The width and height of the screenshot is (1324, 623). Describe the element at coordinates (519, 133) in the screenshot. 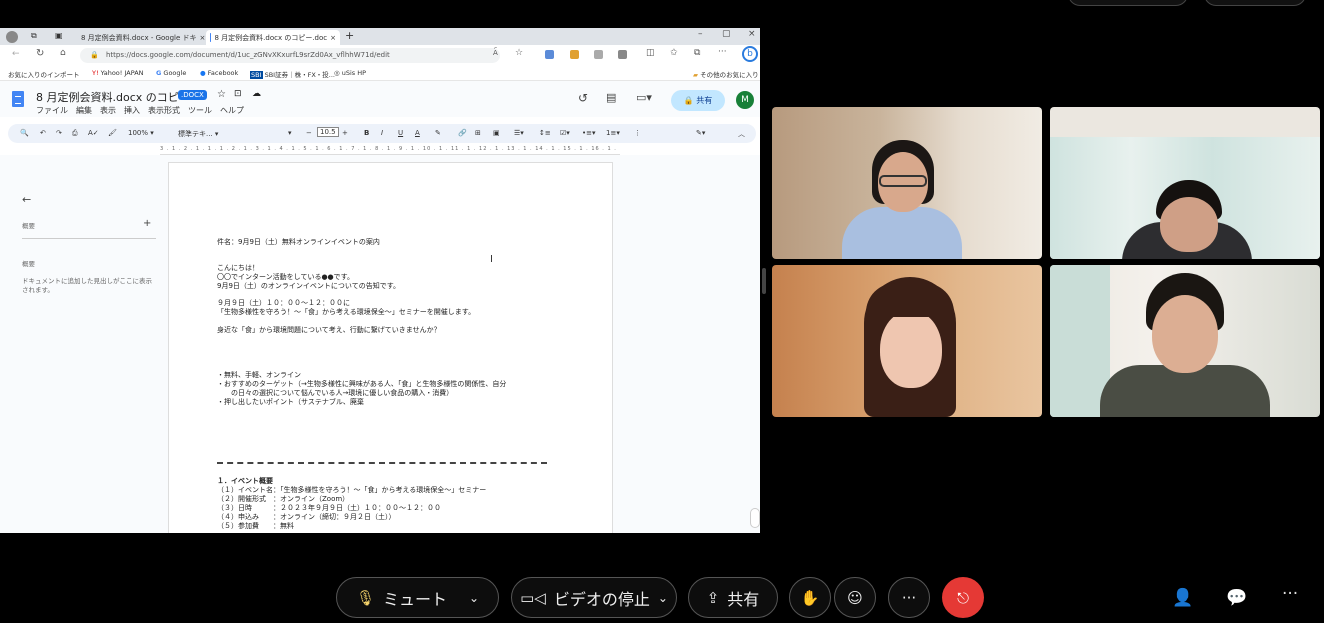

I see `align-icon: ☰▾` at that location.